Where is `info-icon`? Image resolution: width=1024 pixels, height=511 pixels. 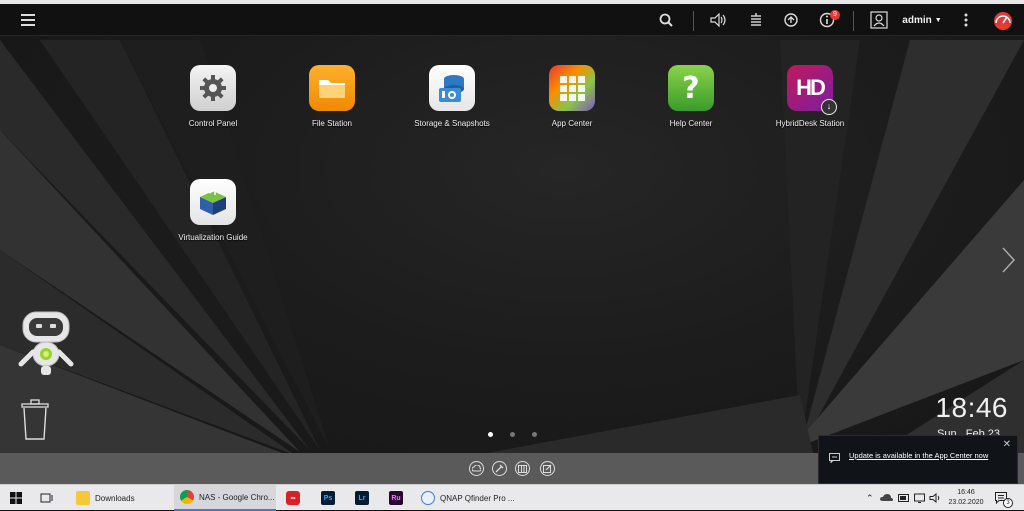
info-icon is located at coordinates (827, 20).